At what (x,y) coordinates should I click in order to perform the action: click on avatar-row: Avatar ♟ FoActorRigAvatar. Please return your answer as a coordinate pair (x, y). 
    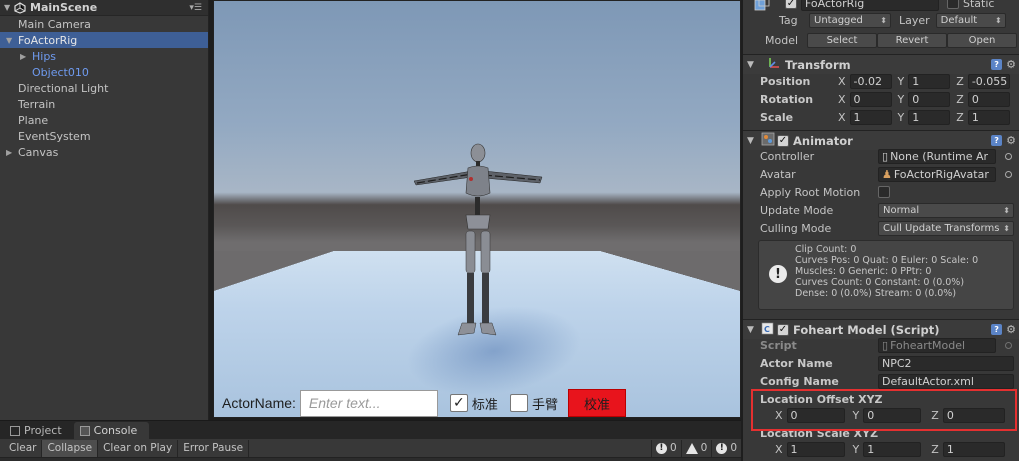
    Looking at the image, I should click on (881, 174).